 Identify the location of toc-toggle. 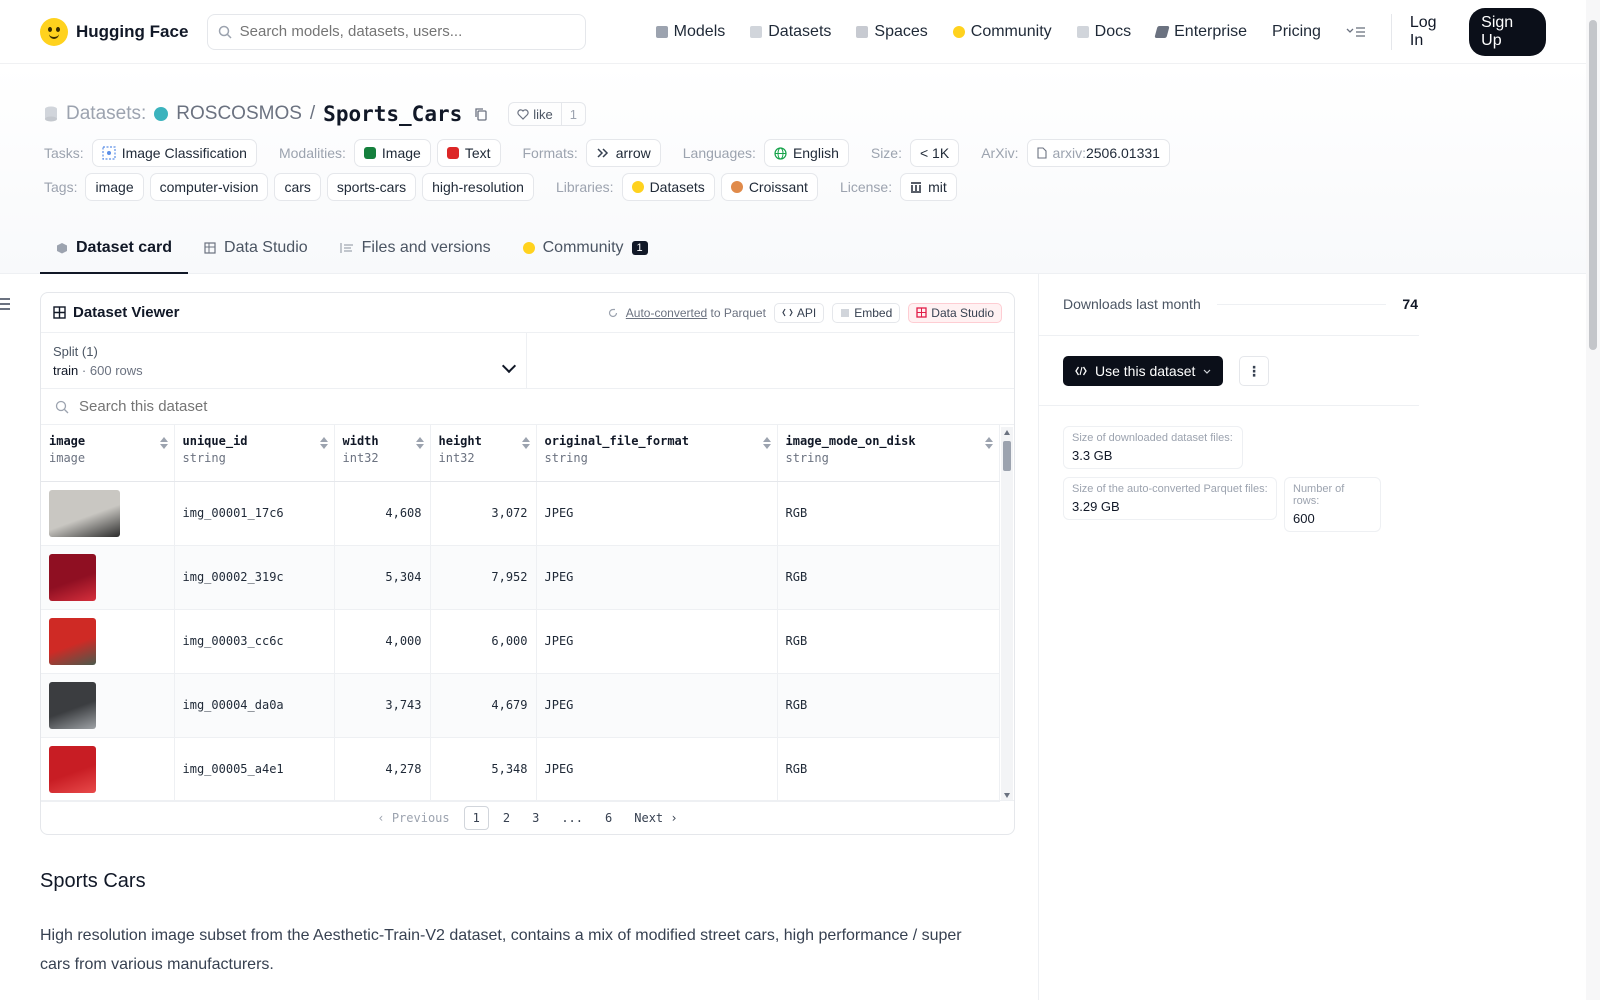
(5, 305).